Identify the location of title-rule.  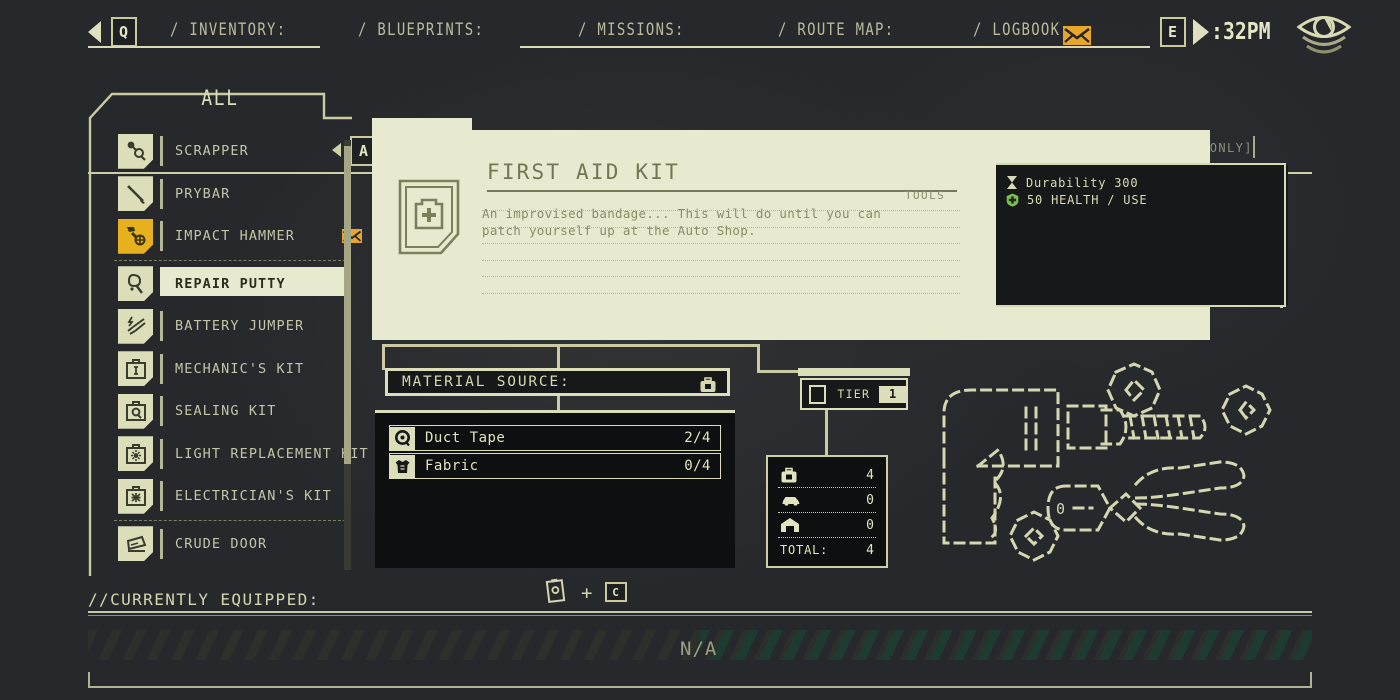
(722, 191).